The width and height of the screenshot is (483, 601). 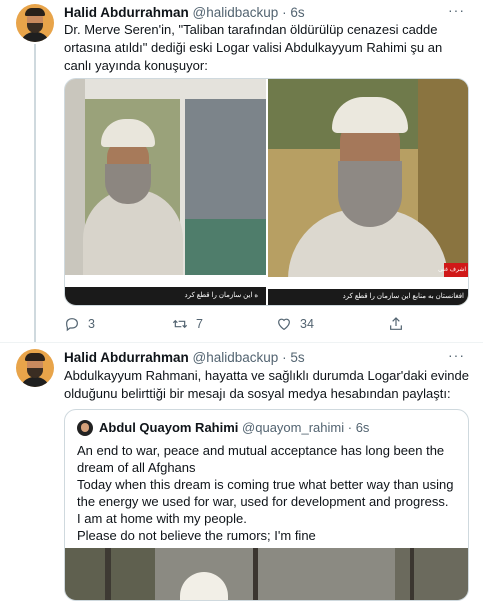 I want to click on quoted-tweet-header: Abdul Quayom Rahimi @quayom_rahimi · 6s, so click(x=234, y=427).